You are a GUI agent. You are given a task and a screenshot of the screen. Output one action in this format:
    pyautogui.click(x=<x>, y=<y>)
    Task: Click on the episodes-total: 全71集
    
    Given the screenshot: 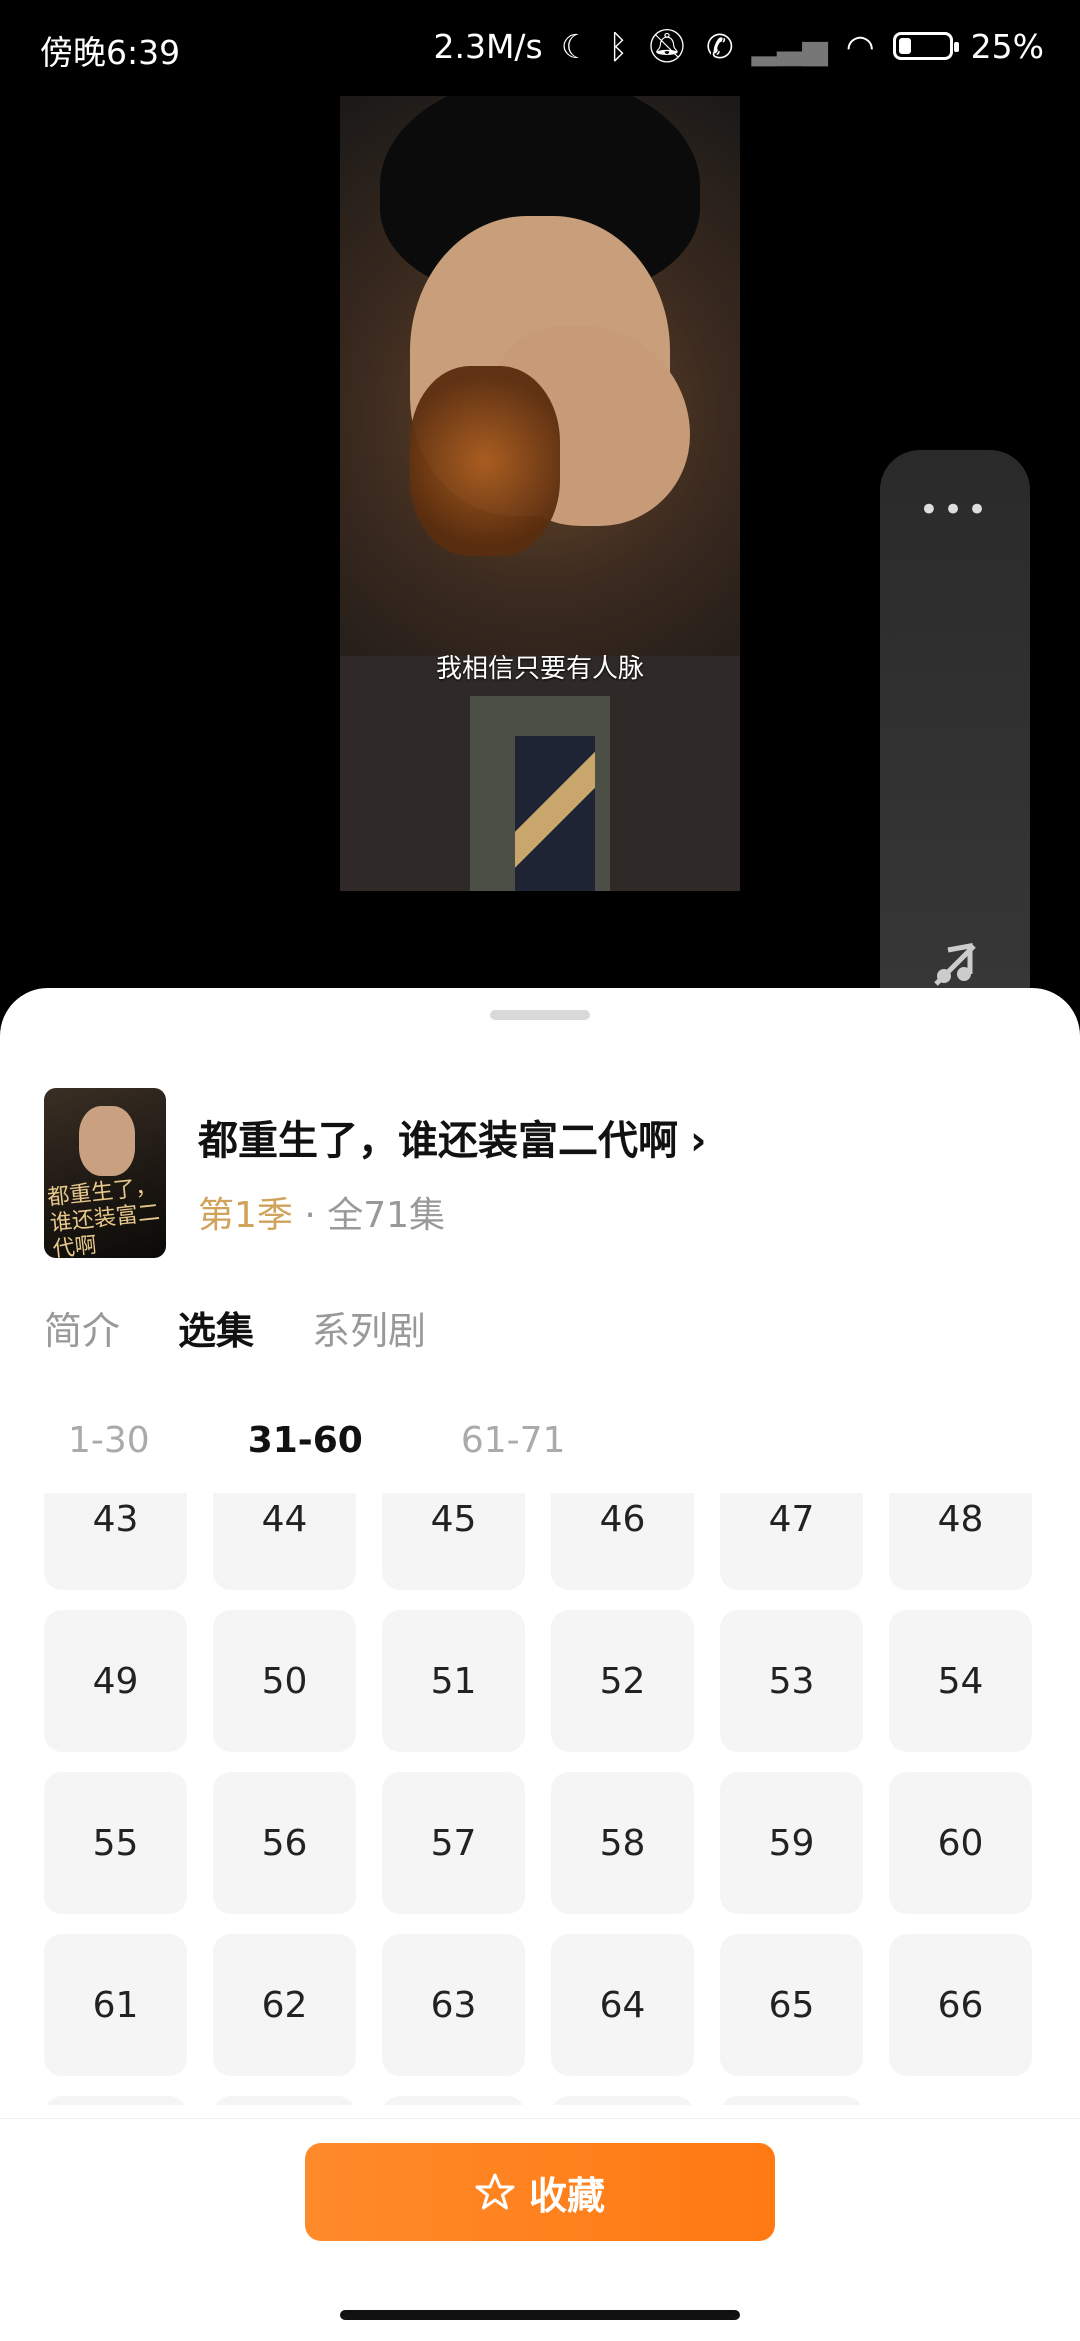 What is the action you would take?
    pyautogui.click(x=386, y=1215)
    